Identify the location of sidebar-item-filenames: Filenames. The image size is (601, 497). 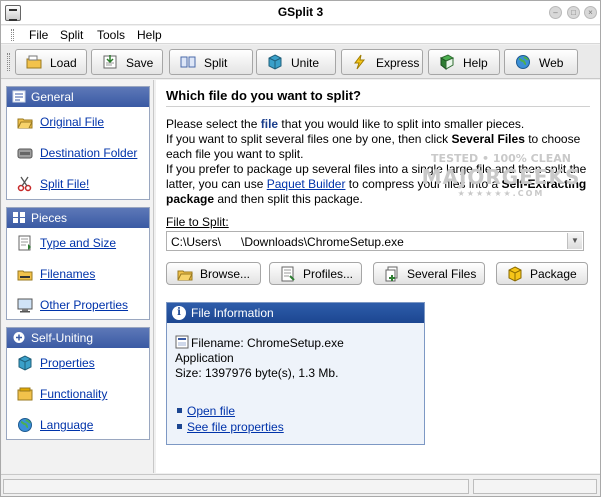
(78, 274).